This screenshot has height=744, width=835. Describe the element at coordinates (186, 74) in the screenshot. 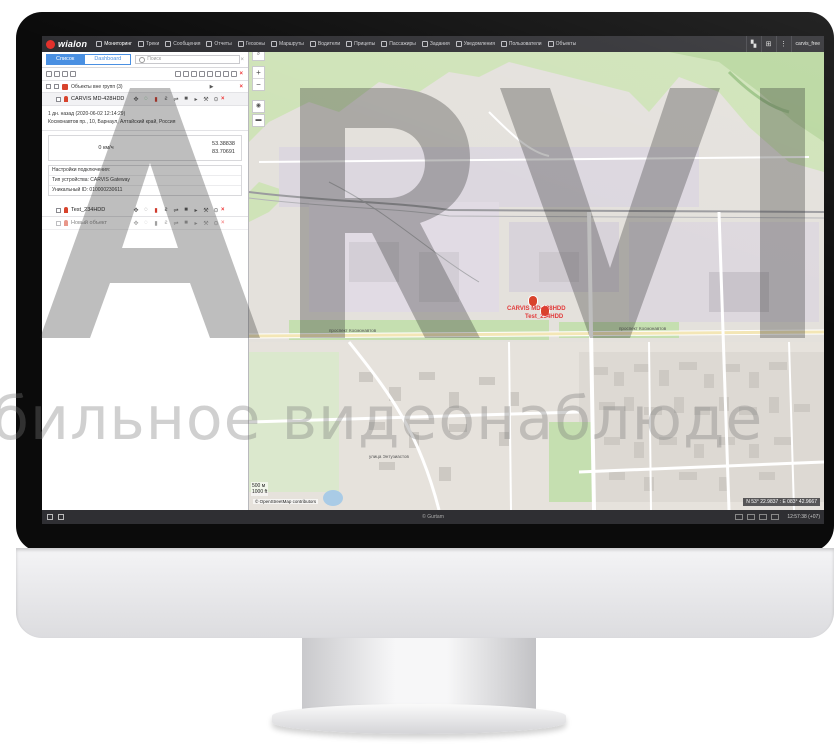

I see `locate-icon` at that location.